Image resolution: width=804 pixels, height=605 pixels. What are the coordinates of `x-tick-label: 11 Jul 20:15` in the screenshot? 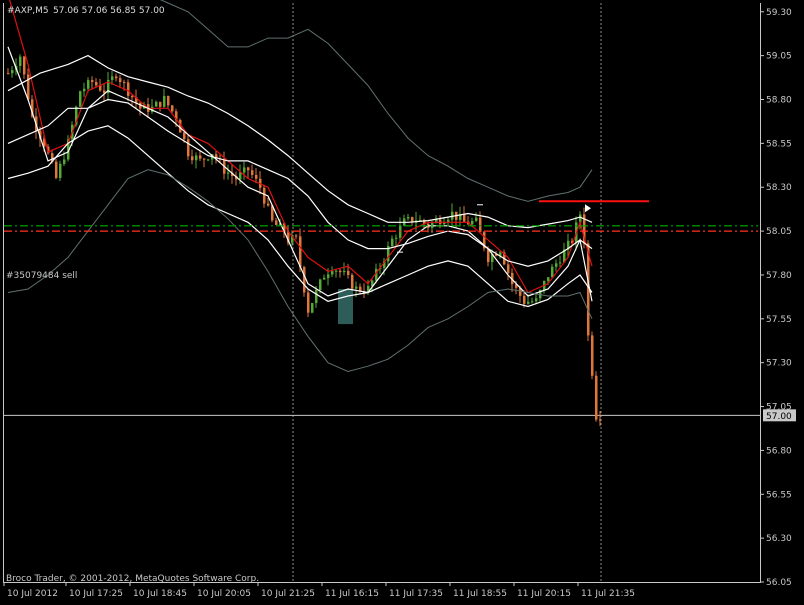 It's located at (544, 594).